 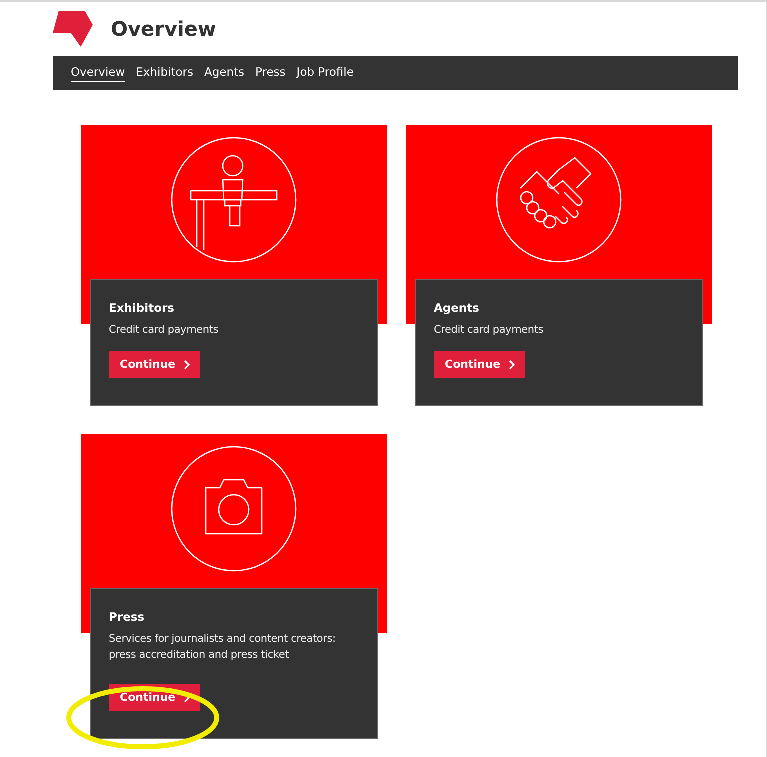 What do you see at coordinates (163, 29) in the screenshot?
I see `page-title: Overview` at bounding box center [163, 29].